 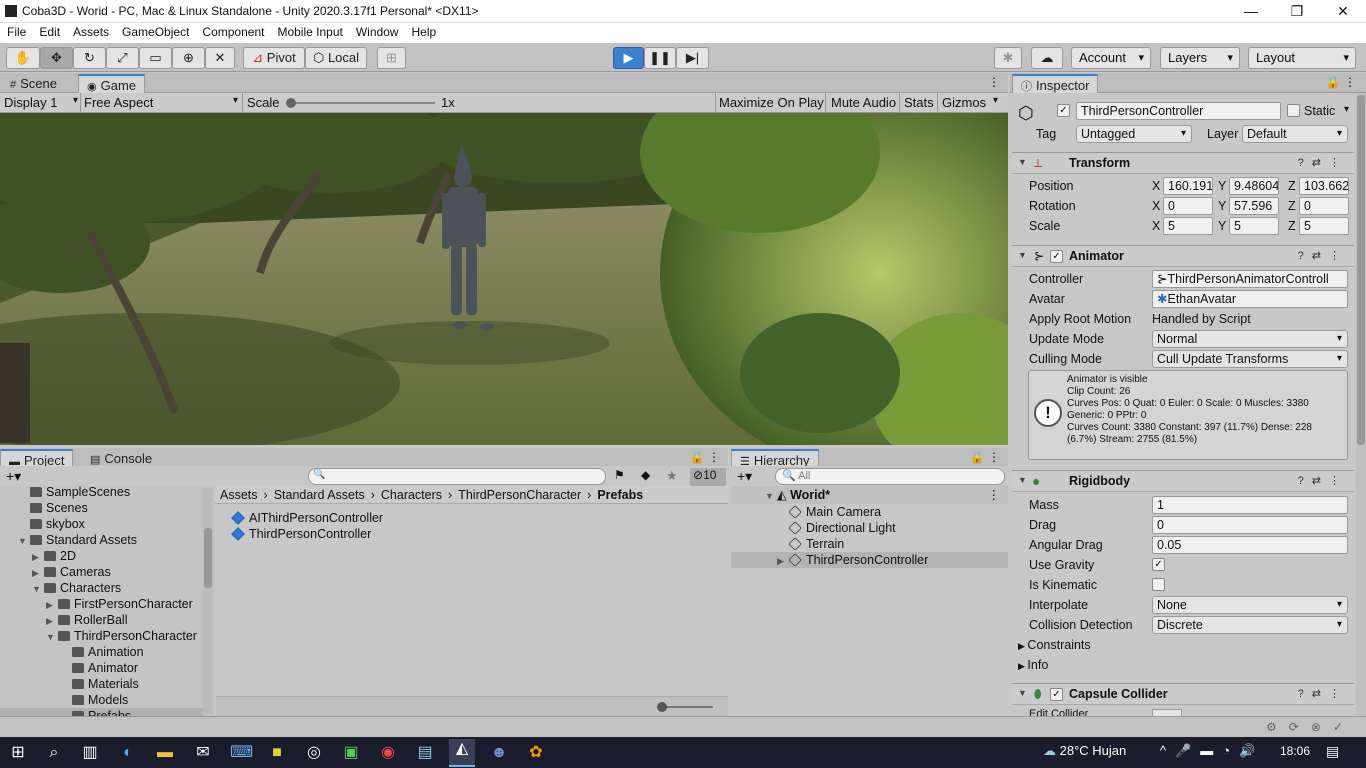 I want to click on rect-tool-icon: ▭, so click(x=155, y=58).